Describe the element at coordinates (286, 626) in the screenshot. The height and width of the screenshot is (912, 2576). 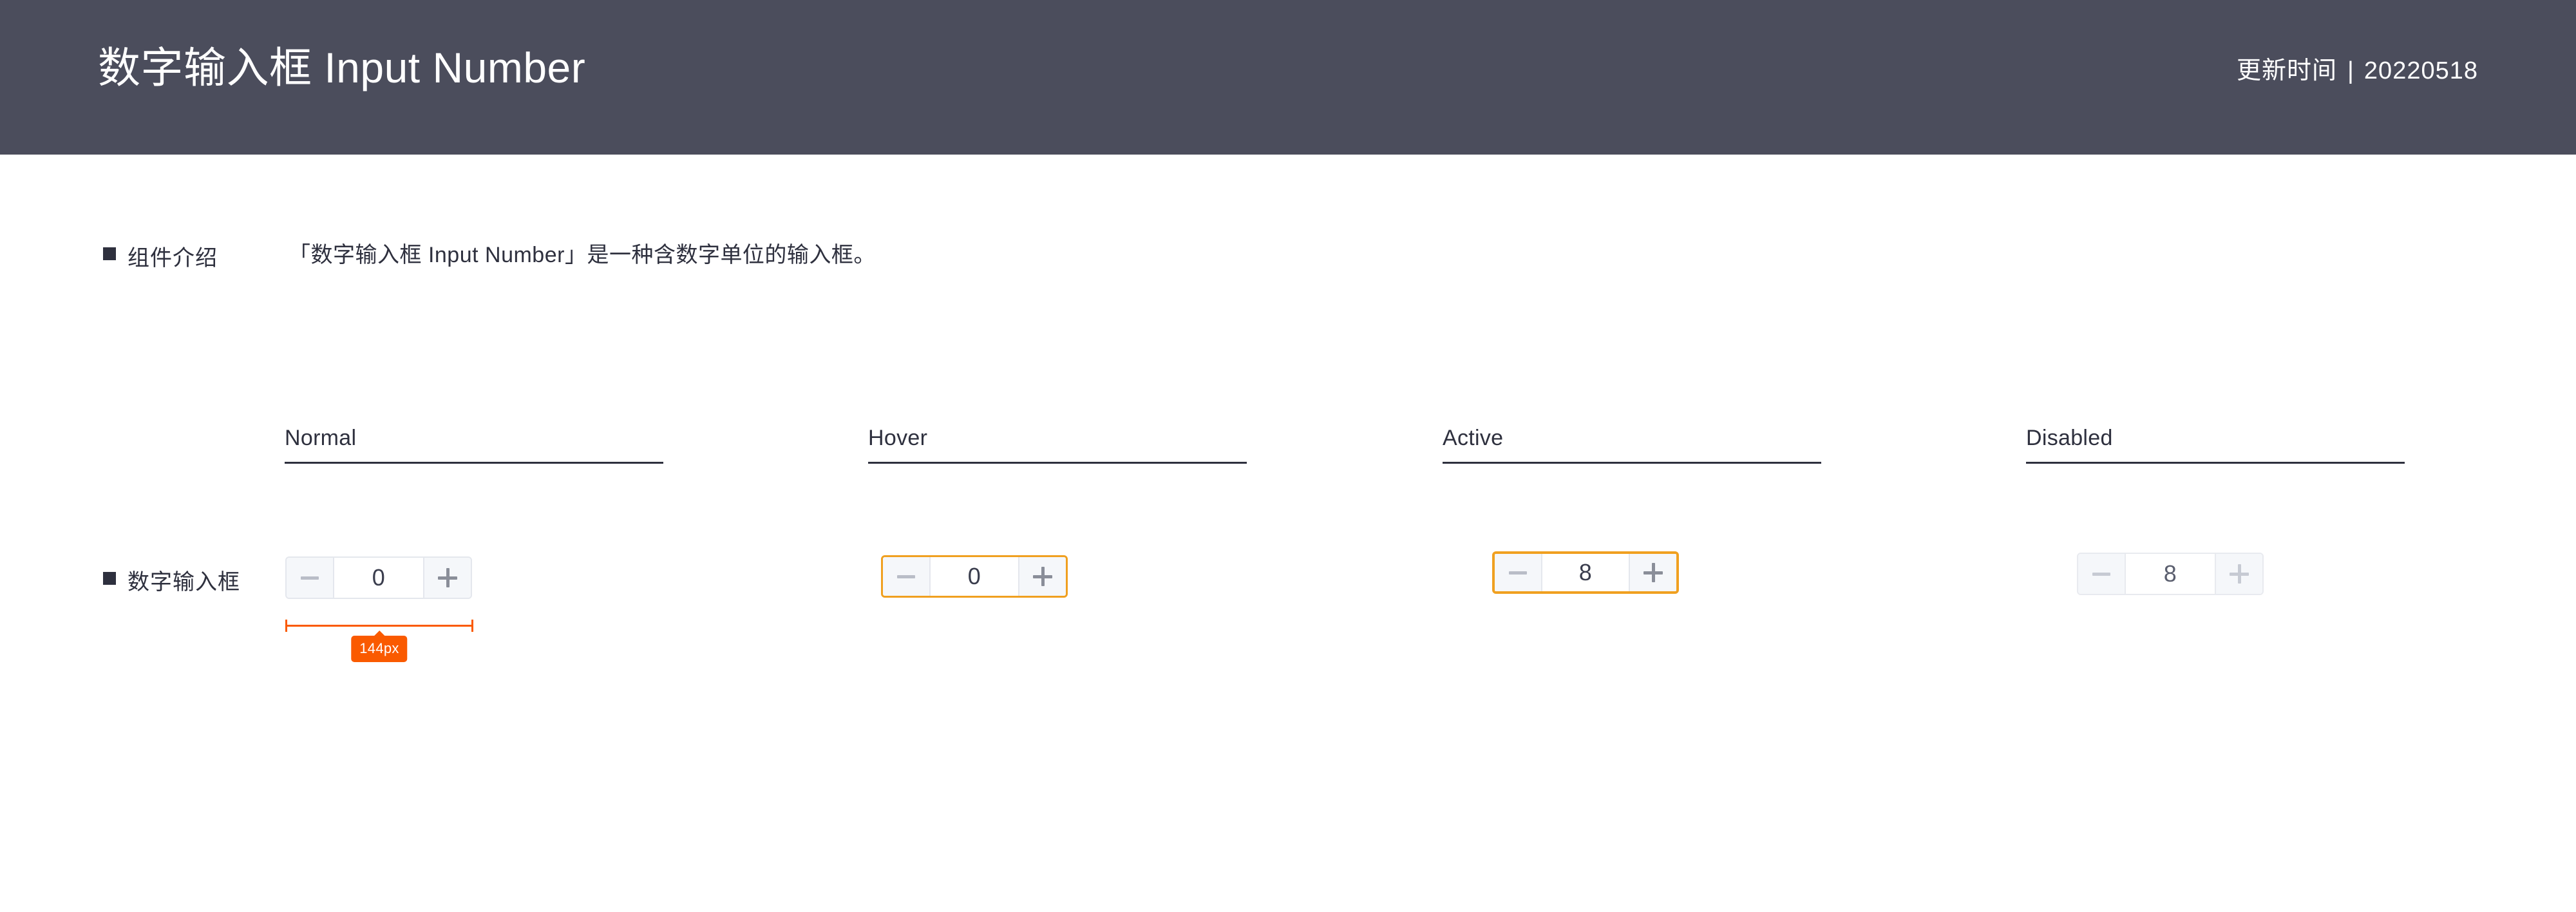
I see `measure-cap-left` at that location.